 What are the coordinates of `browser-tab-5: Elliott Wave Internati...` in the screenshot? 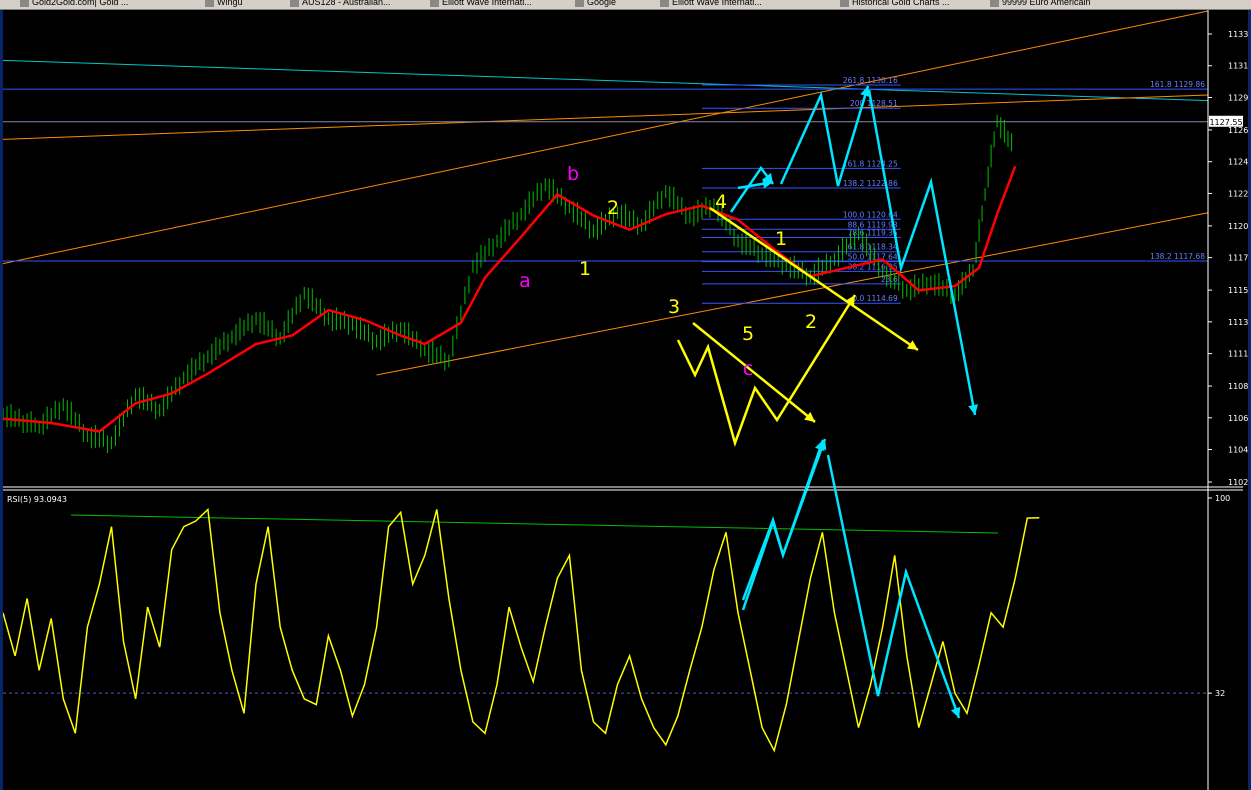 It's located at (711, 4).